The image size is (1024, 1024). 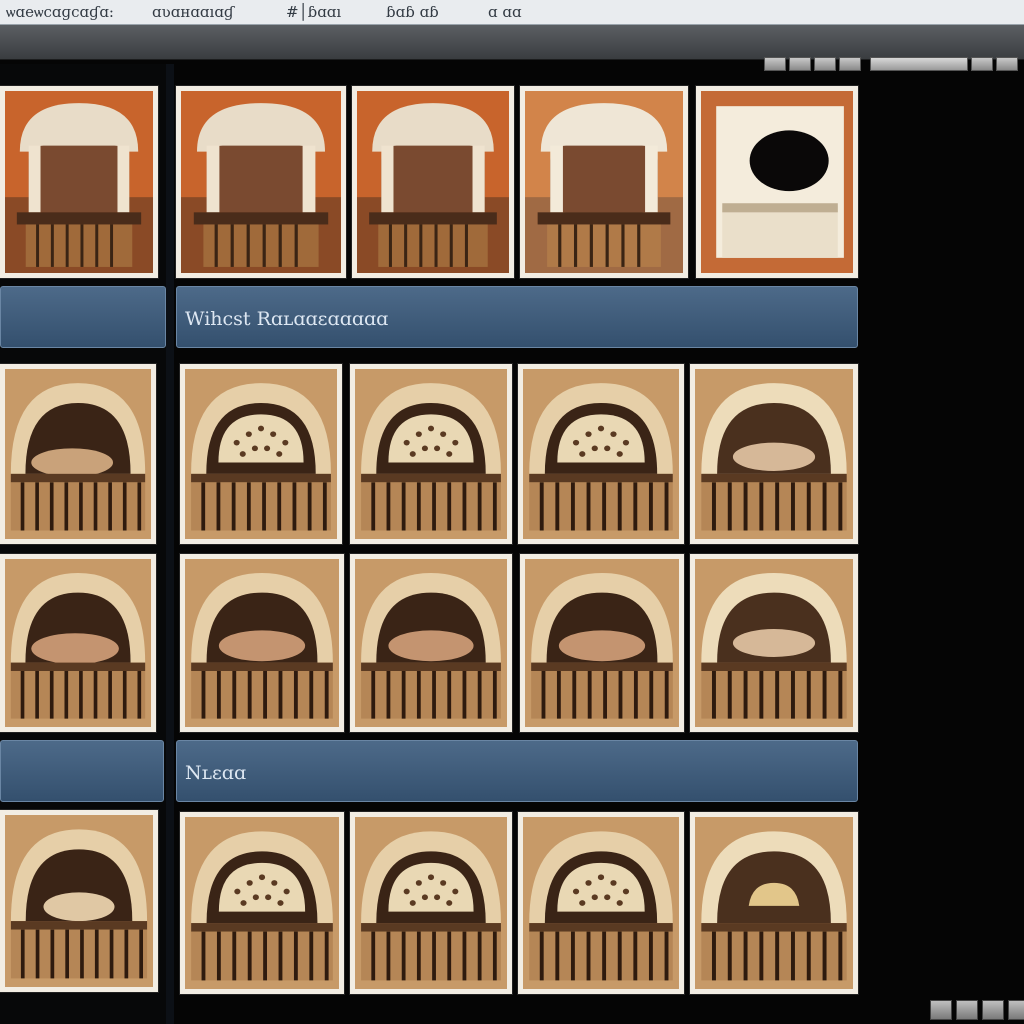 I want to click on panel-divider, so click(x=170, y=544).